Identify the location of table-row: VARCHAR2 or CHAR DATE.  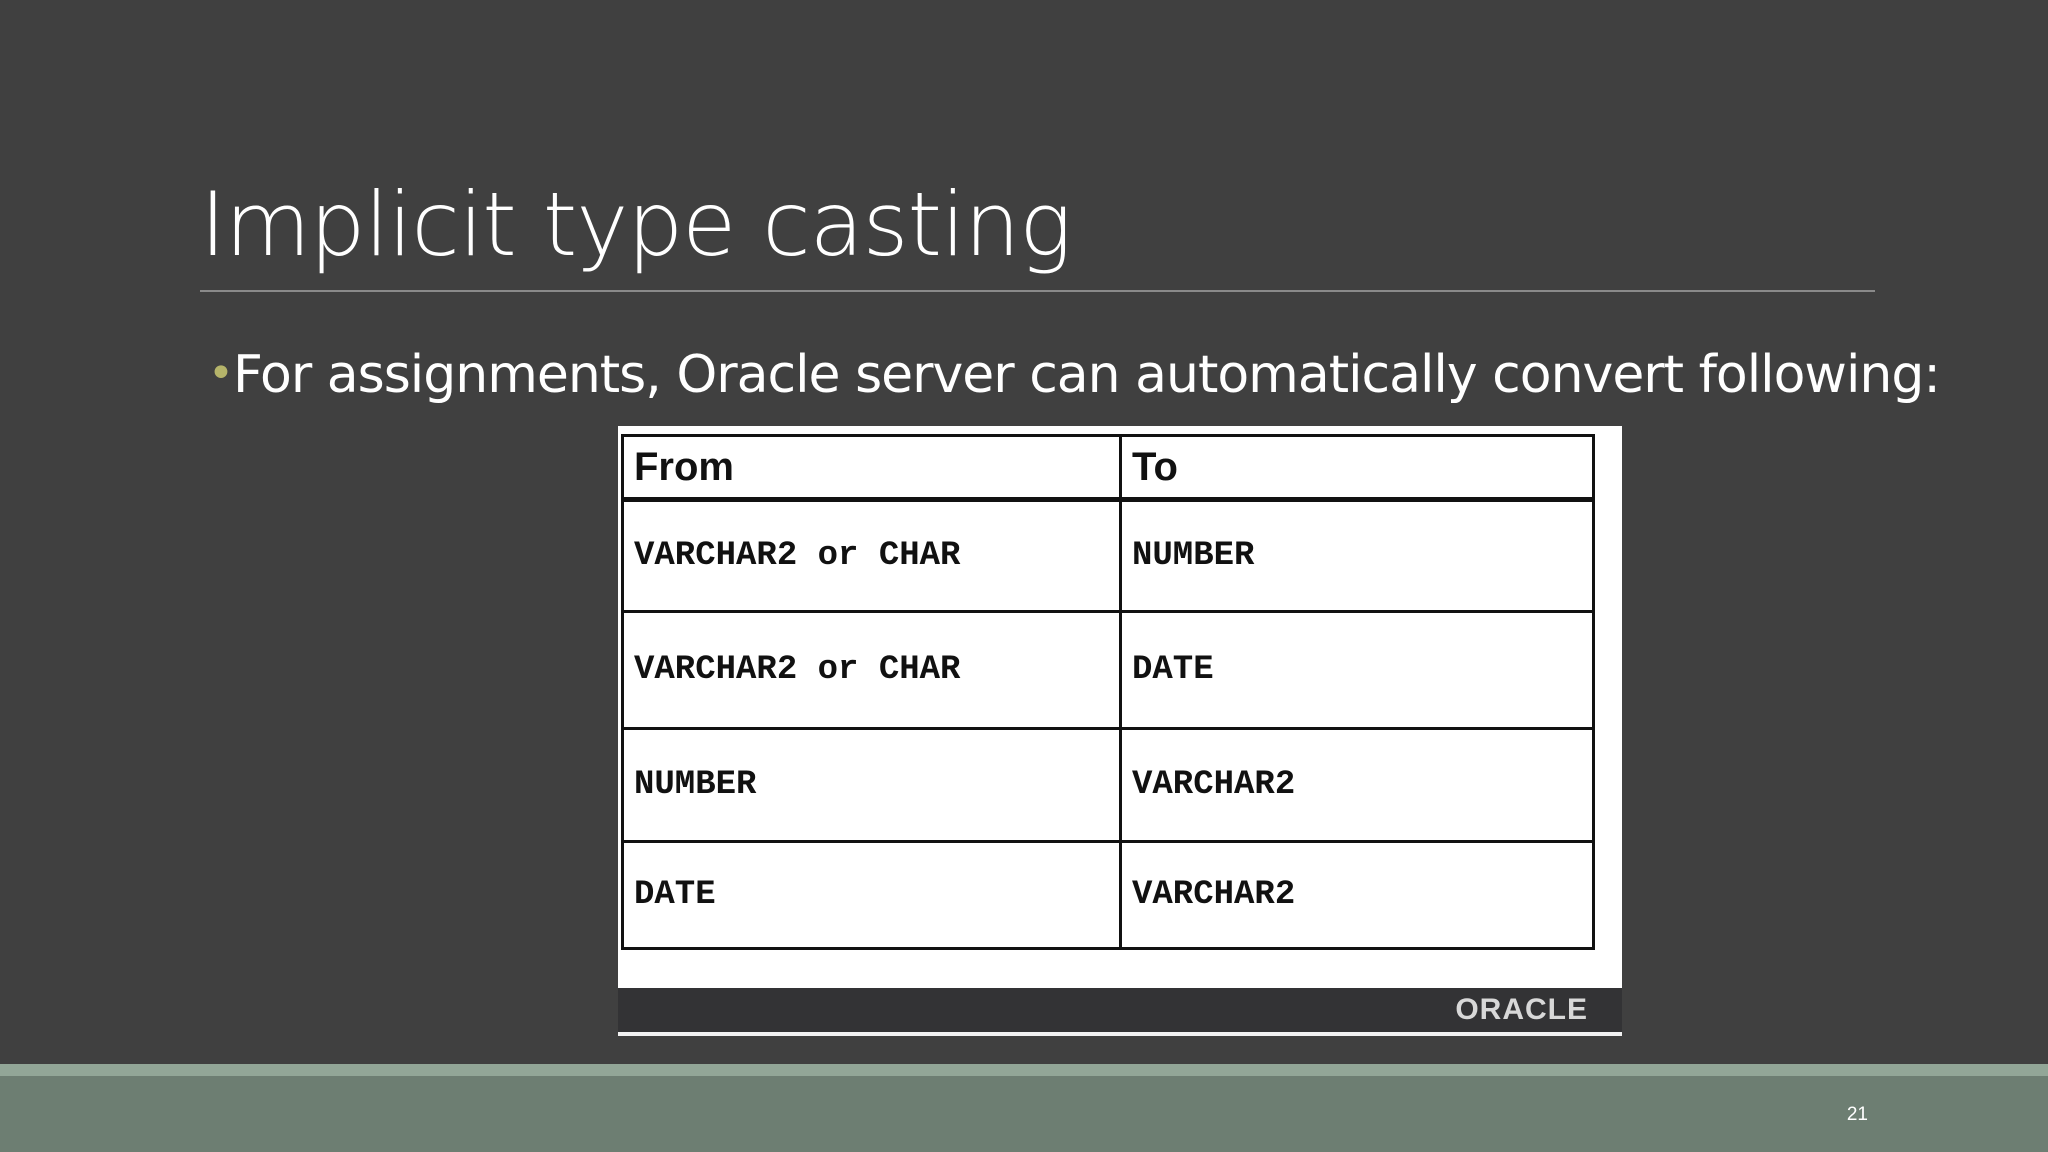
(1108, 670).